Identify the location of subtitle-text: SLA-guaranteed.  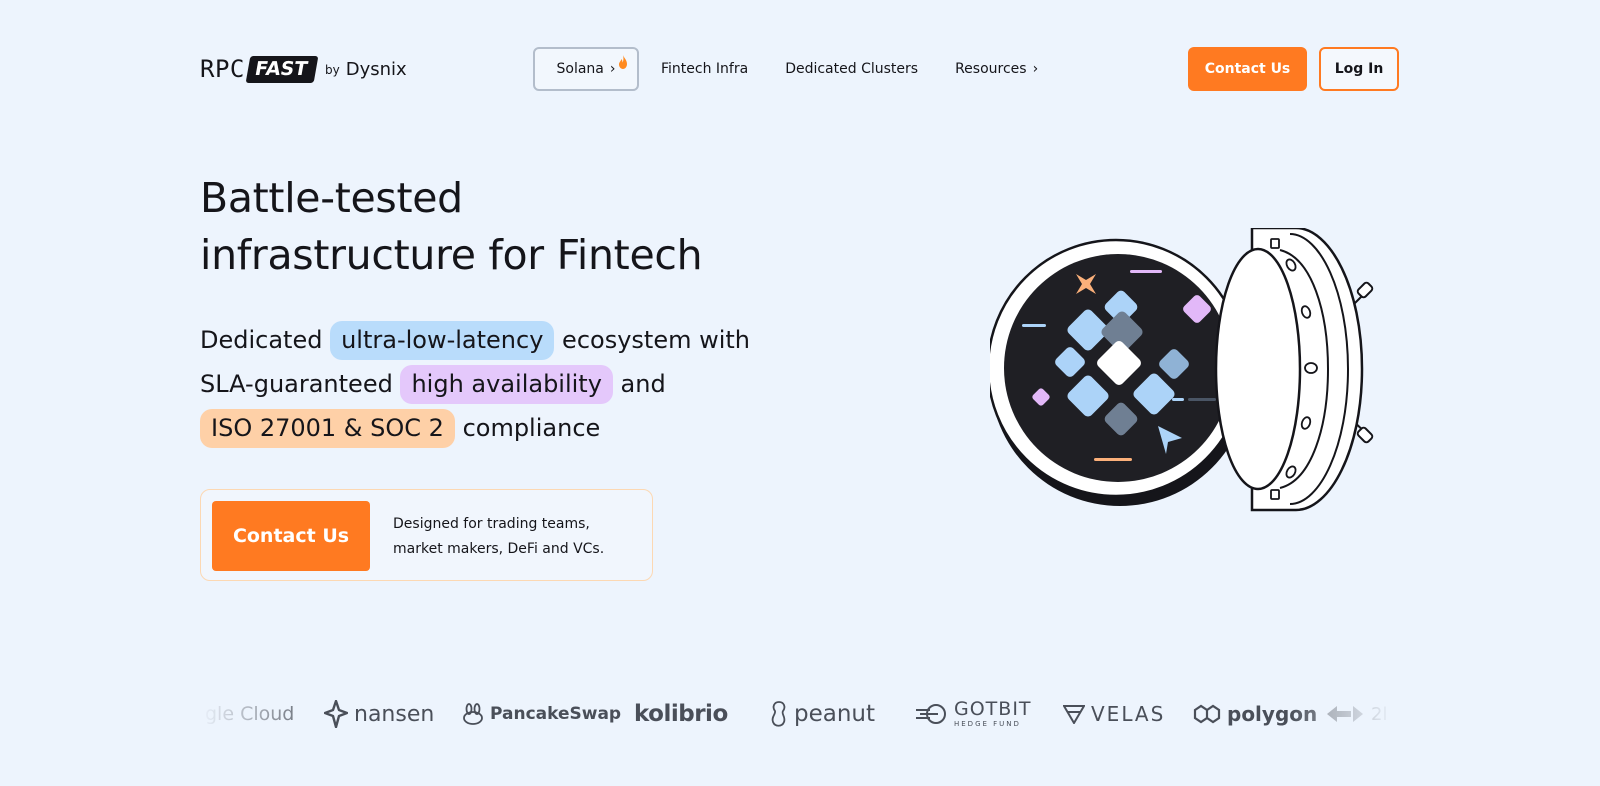
(300, 384).